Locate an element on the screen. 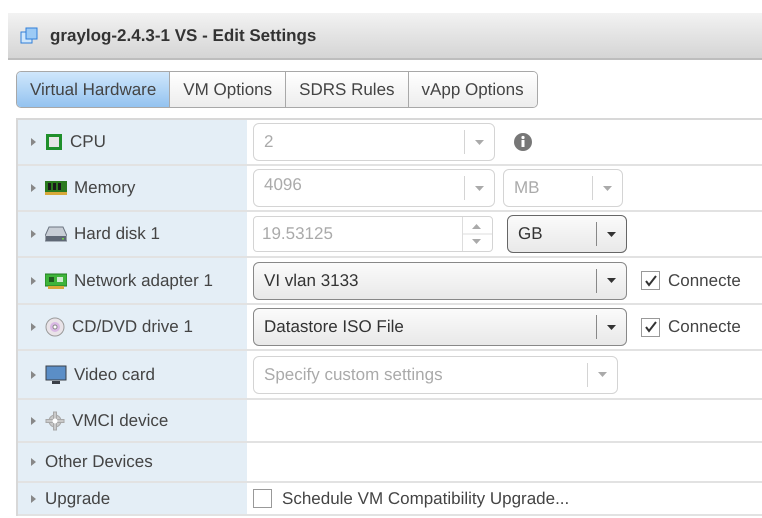 The height and width of the screenshot is (518, 762). device-label: Memory is located at coordinates (105, 188).